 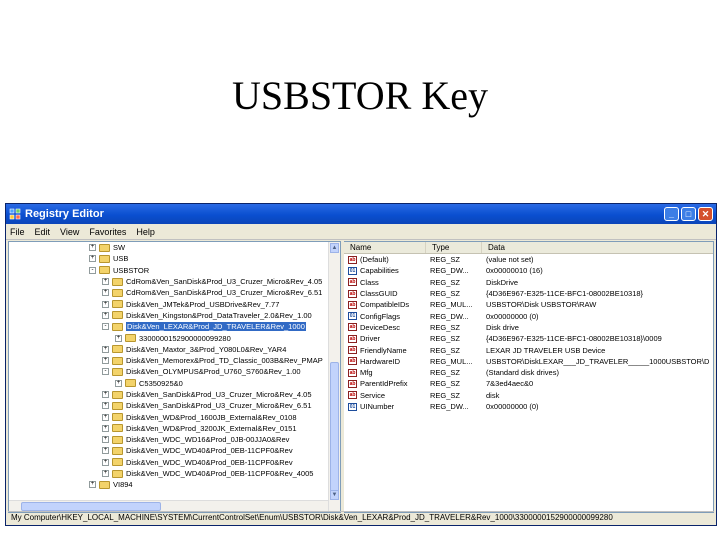 What do you see at coordinates (385, 361) in the screenshot?
I see `value-name-cell: ab HardwareID` at bounding box center [385, 361].